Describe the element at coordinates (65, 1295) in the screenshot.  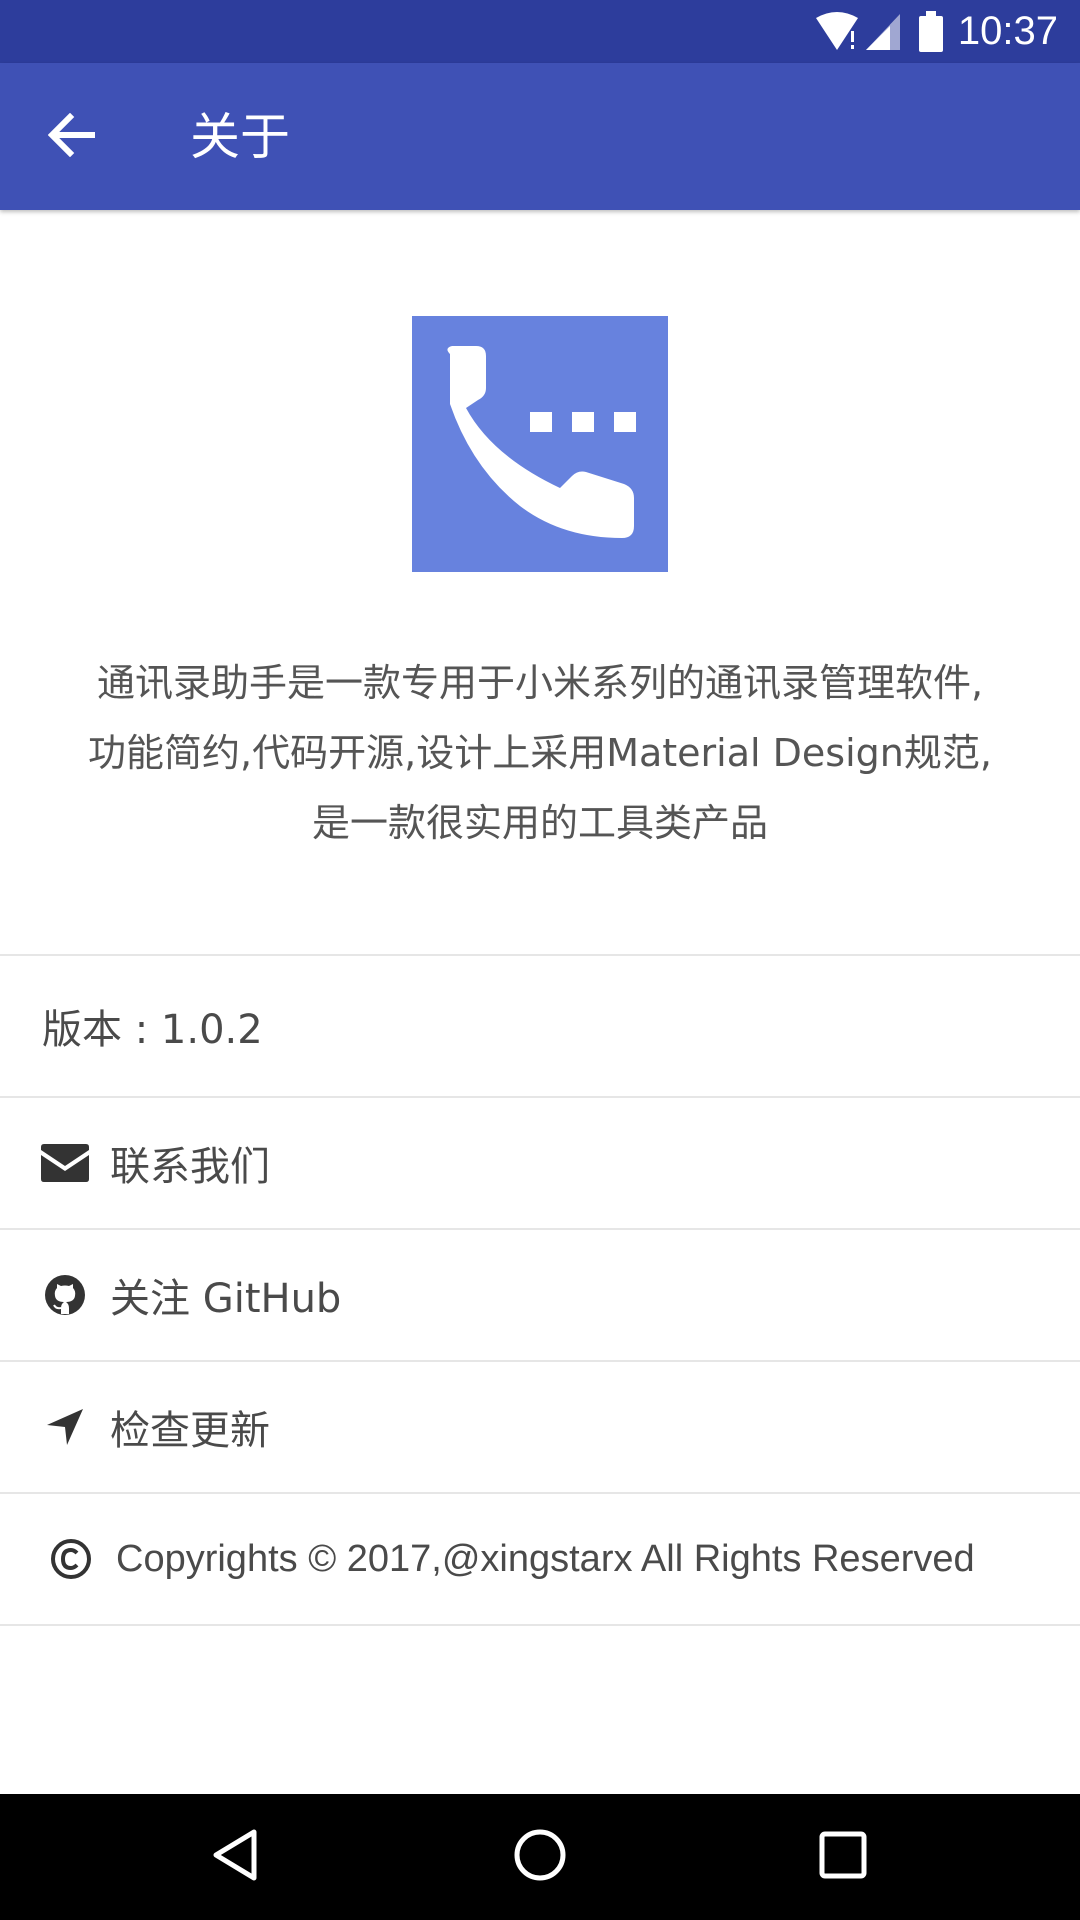
I see `github-icon` at that location.